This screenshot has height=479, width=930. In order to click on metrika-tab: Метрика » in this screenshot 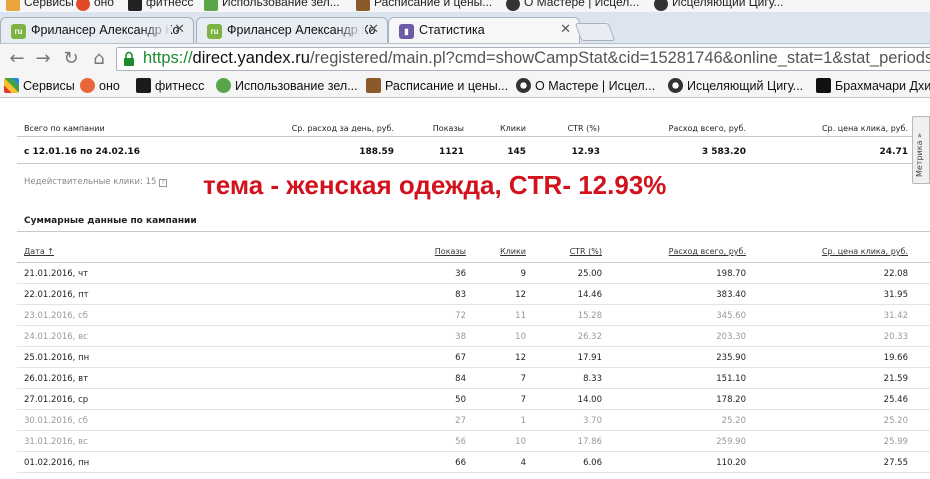, I will do `click(921, 150)`.